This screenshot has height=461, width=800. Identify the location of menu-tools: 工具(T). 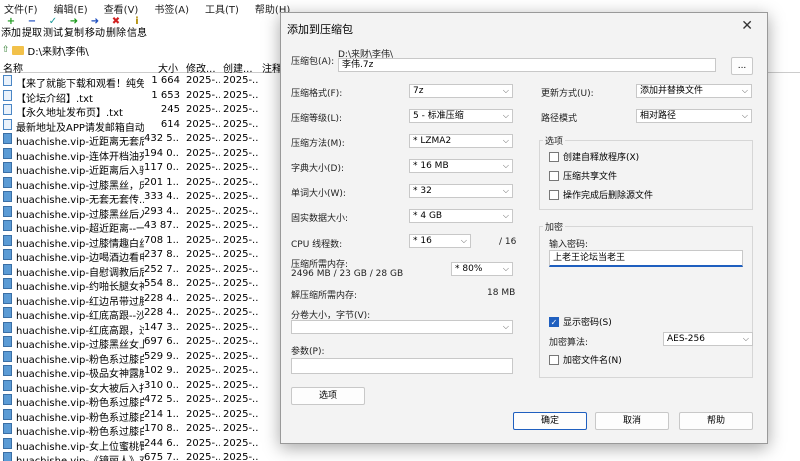
(222, 8).